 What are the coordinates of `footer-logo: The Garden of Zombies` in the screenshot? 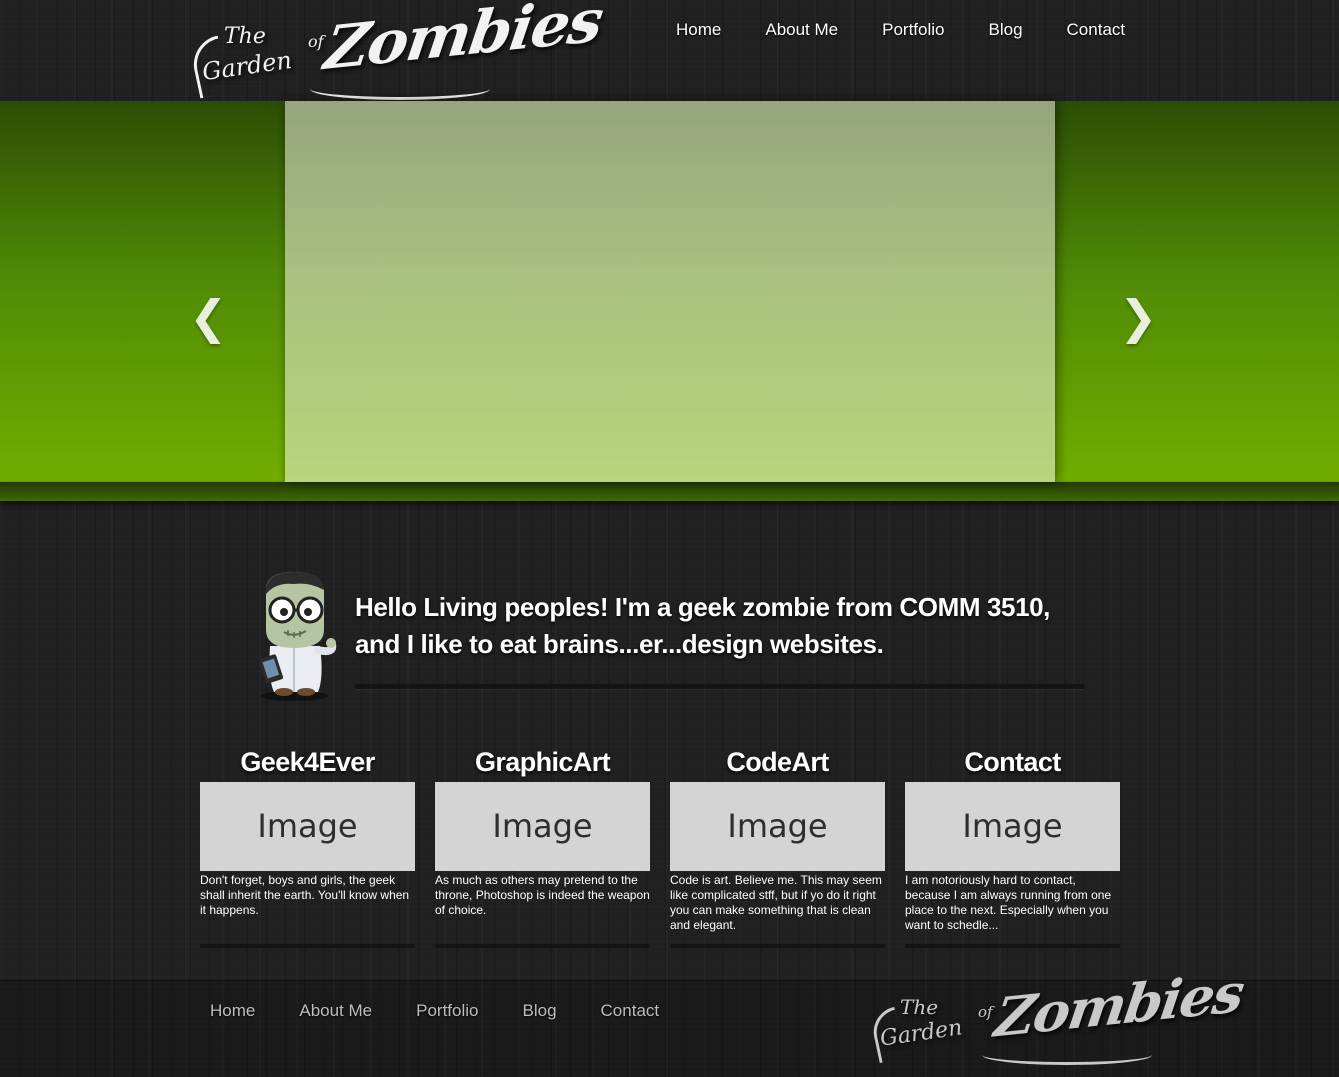 It's located at (1057, 1017).